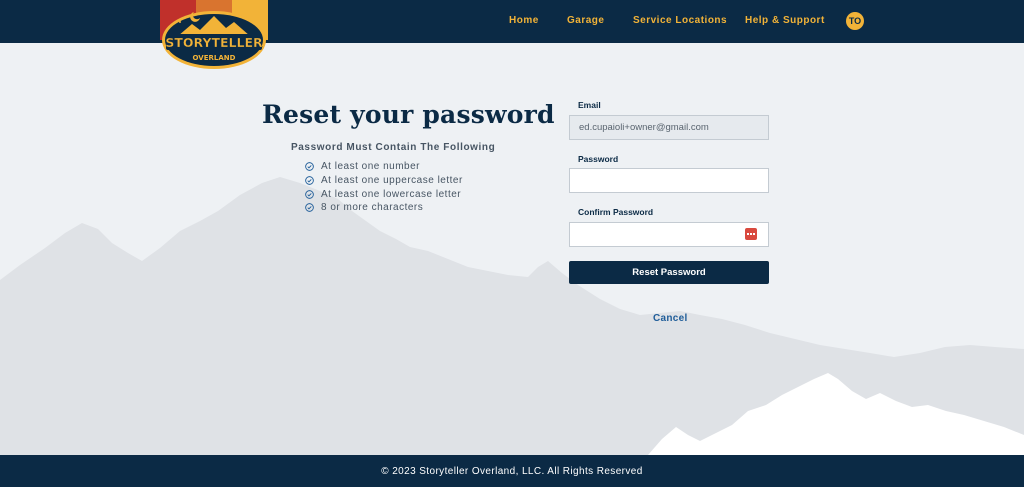 The width and height of the screenshot is (1024, 487). What do you see at coordinates (585, 20) in the screenshot?
I see `nav-garage: Garage` at bounding box center [585, 20].